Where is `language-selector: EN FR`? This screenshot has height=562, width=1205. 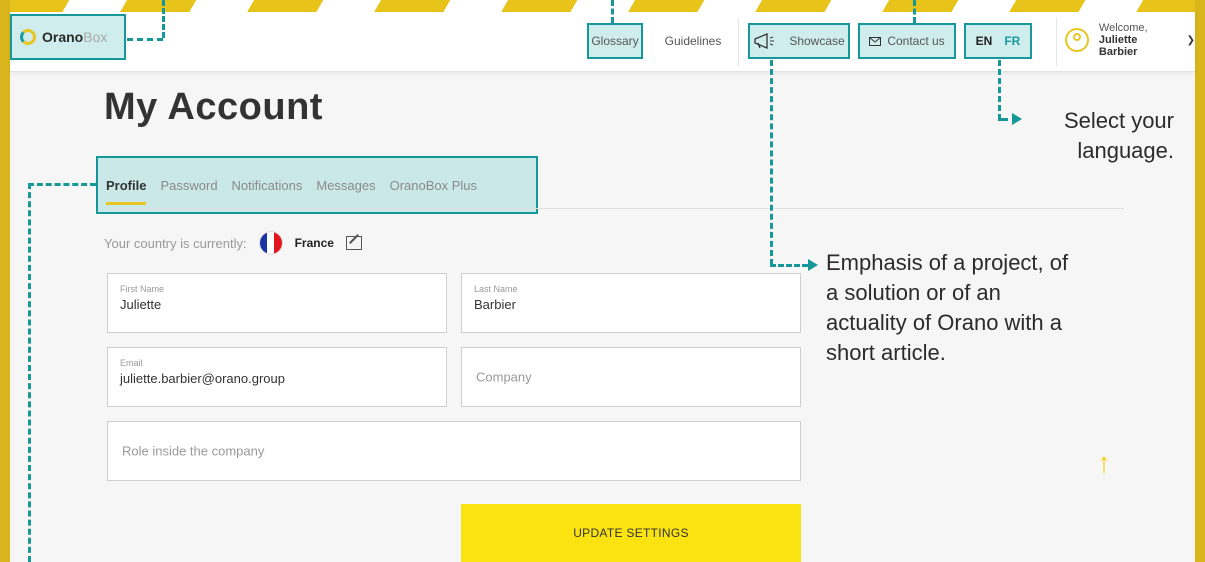 language-selector: EN FR is located at coordinates (998, 41).